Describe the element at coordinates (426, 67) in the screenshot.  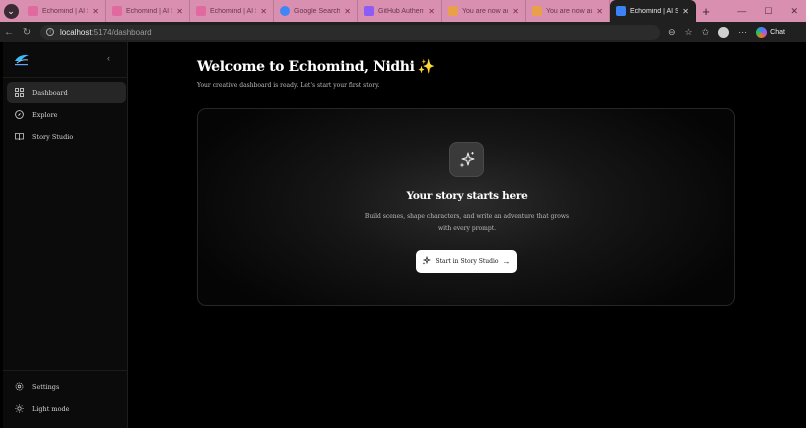
I see `sparkles-icon: ✨` at that location.